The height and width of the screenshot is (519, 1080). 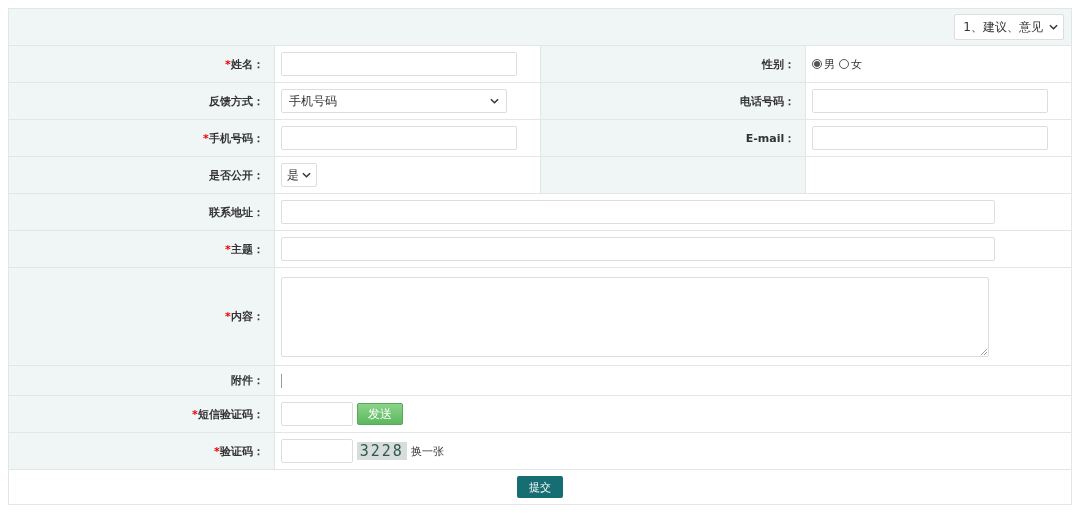 I want to click on field-label: *内容：, so click(x=141, y=316).